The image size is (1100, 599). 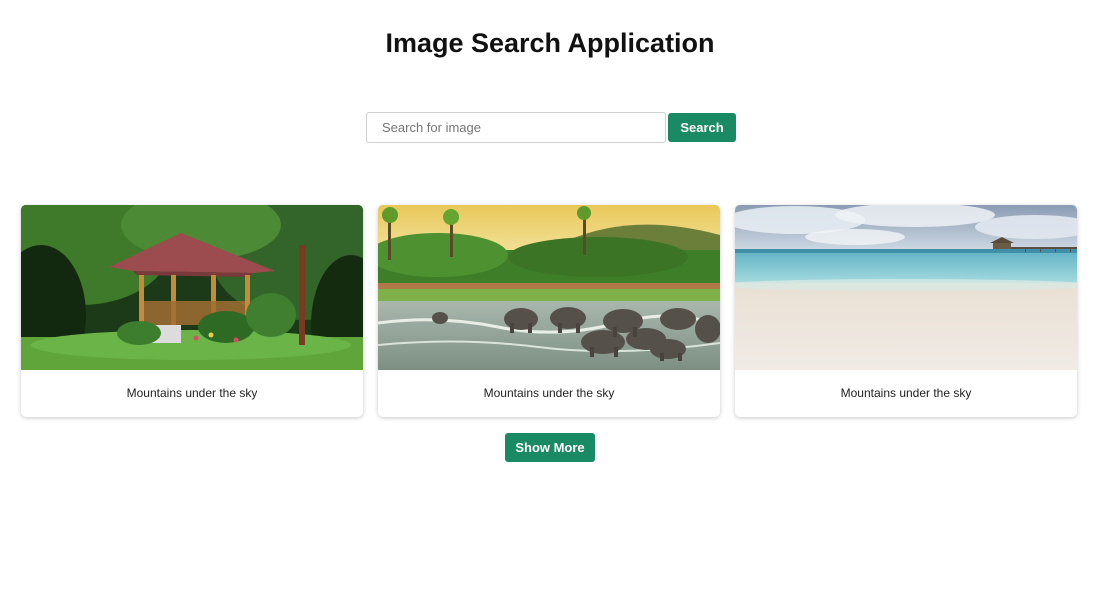 I want to click on result-image-beach, so click(x=906, y=287).